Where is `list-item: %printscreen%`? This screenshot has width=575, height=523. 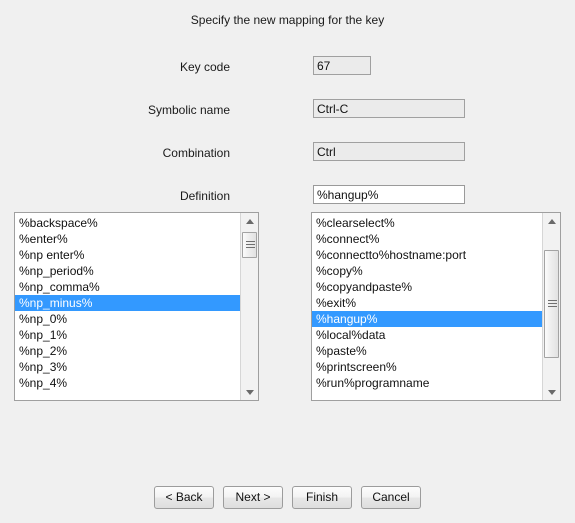 list-item: %printscreen% is located at coordinates (427, 367).